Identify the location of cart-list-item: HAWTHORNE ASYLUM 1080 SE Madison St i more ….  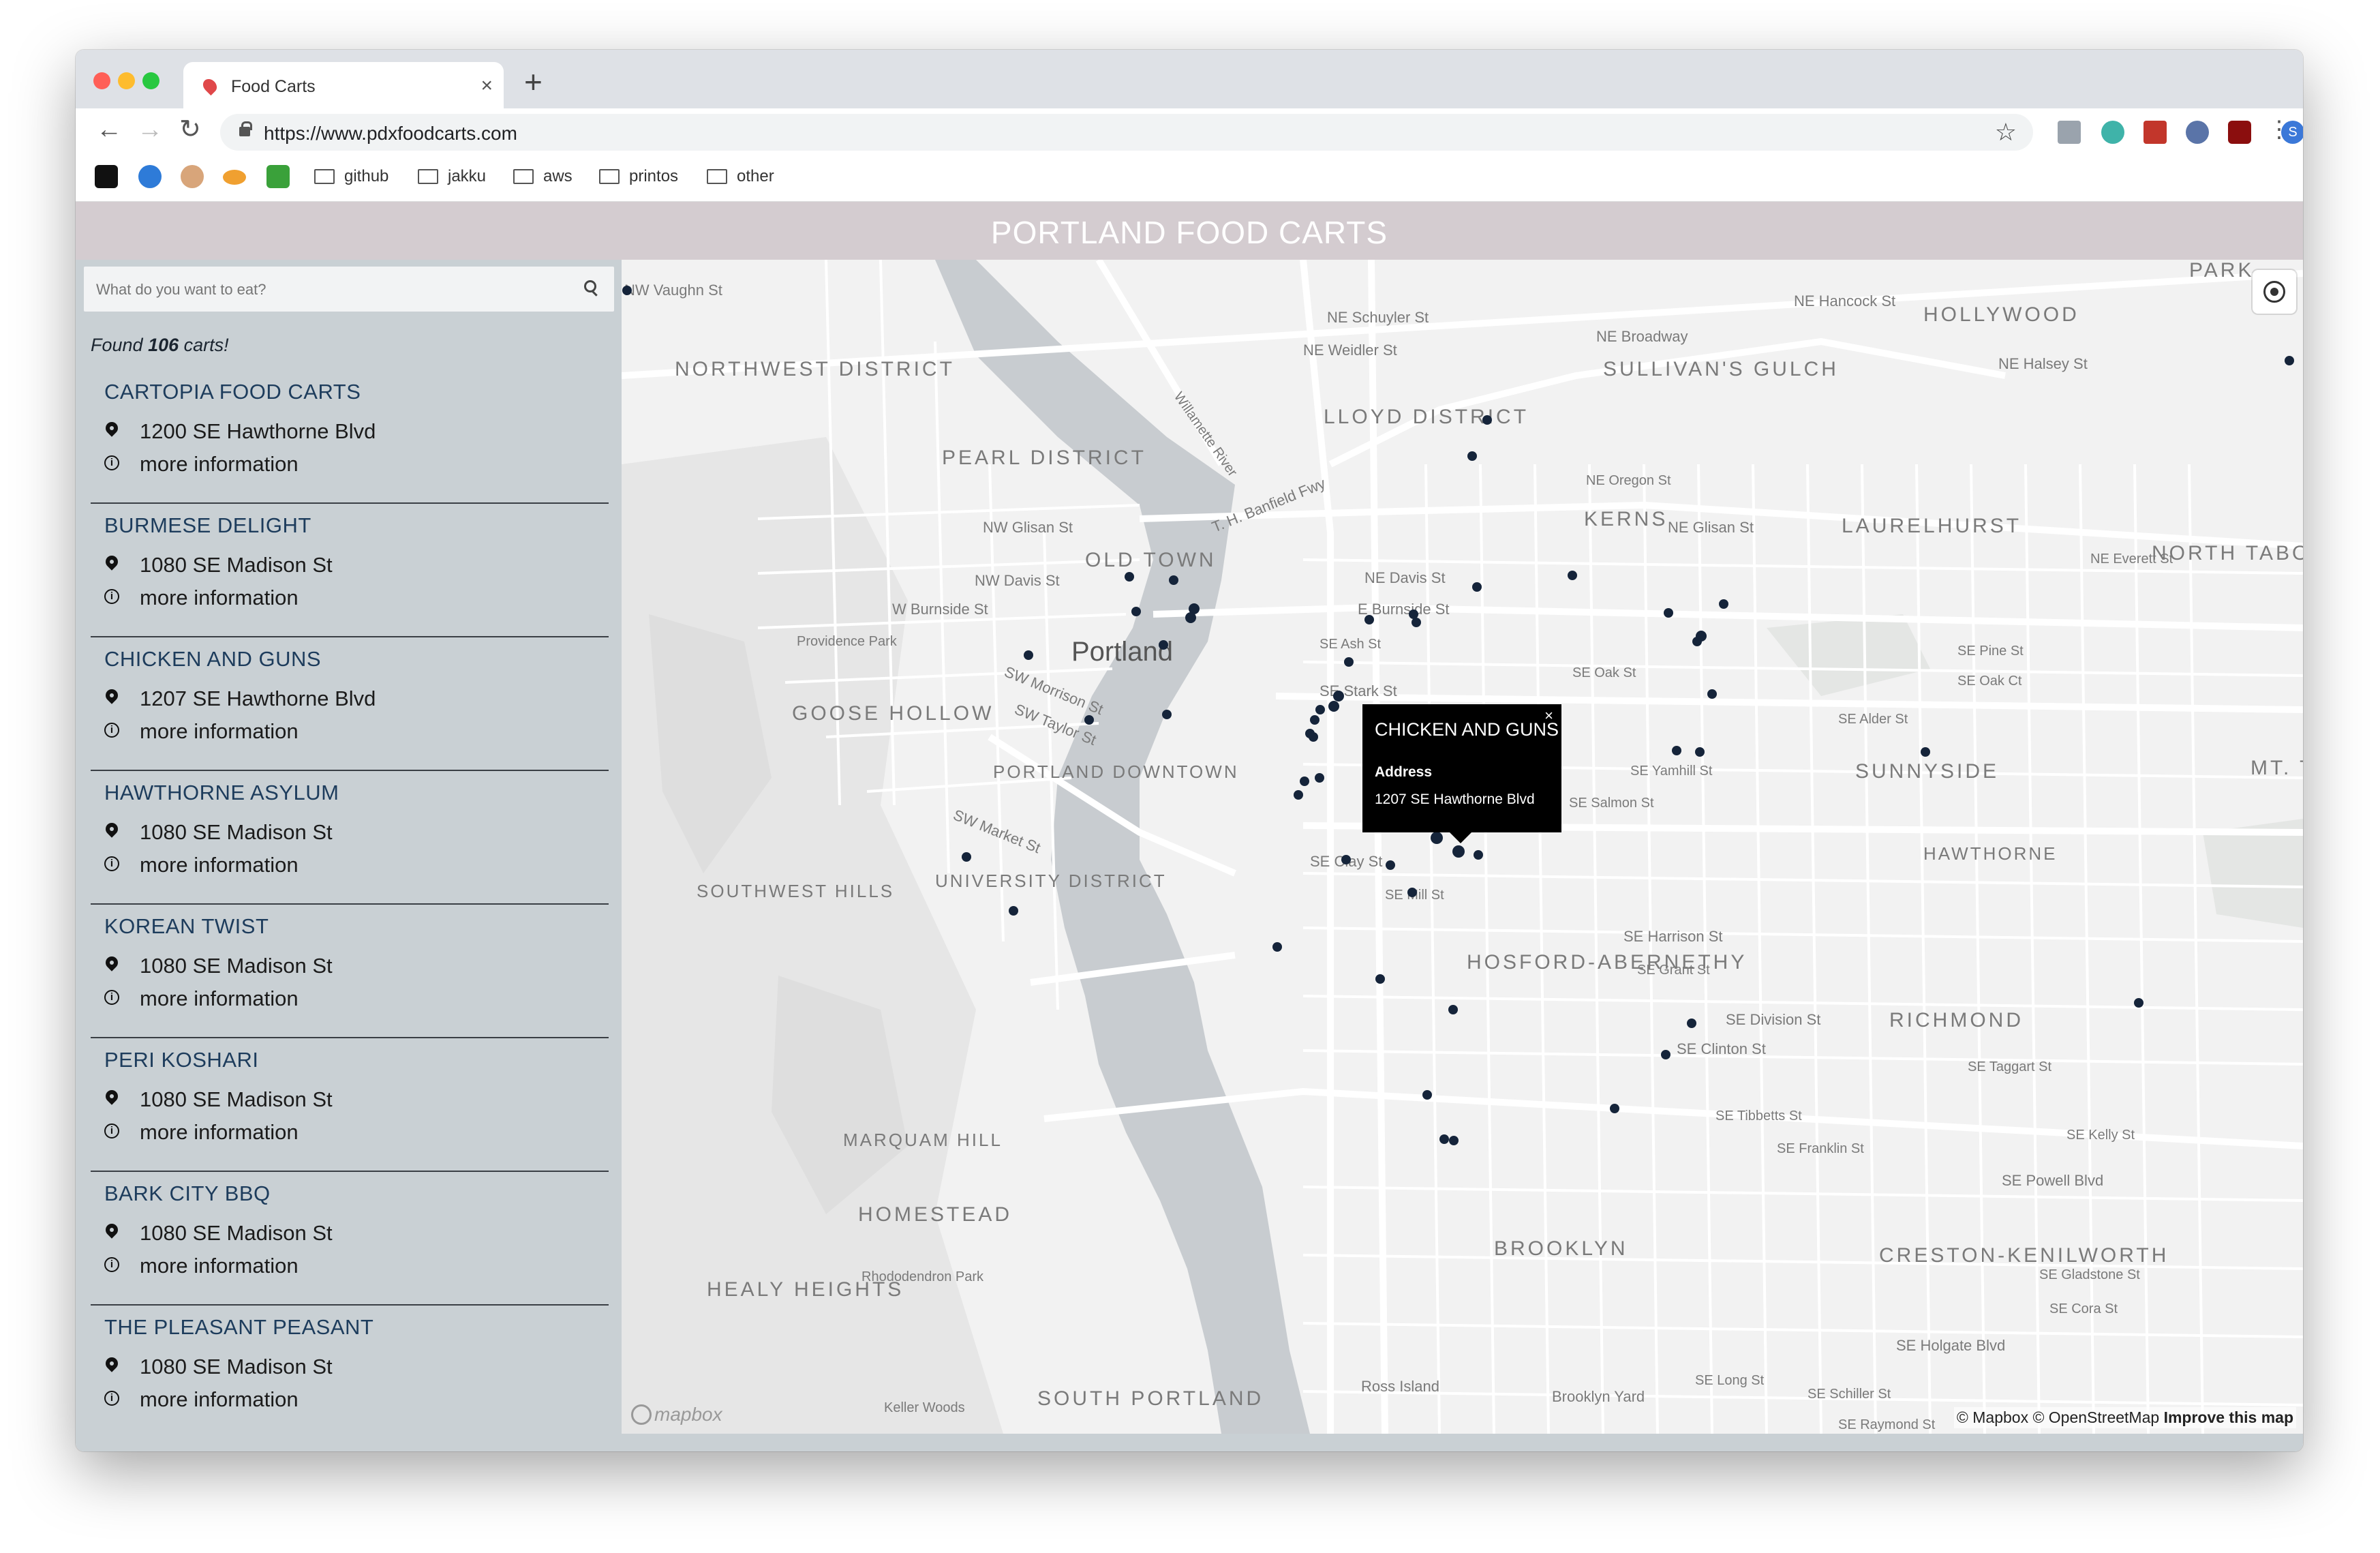
(350, 837).